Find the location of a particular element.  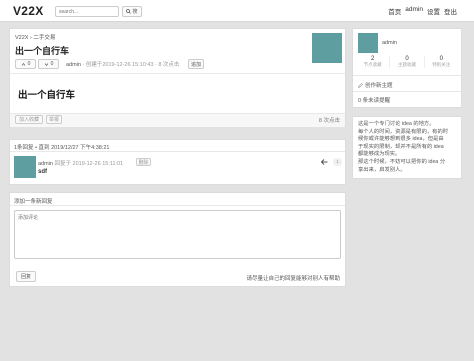

topic-title: 出一个自行车 is located at coordinates (42, 51).